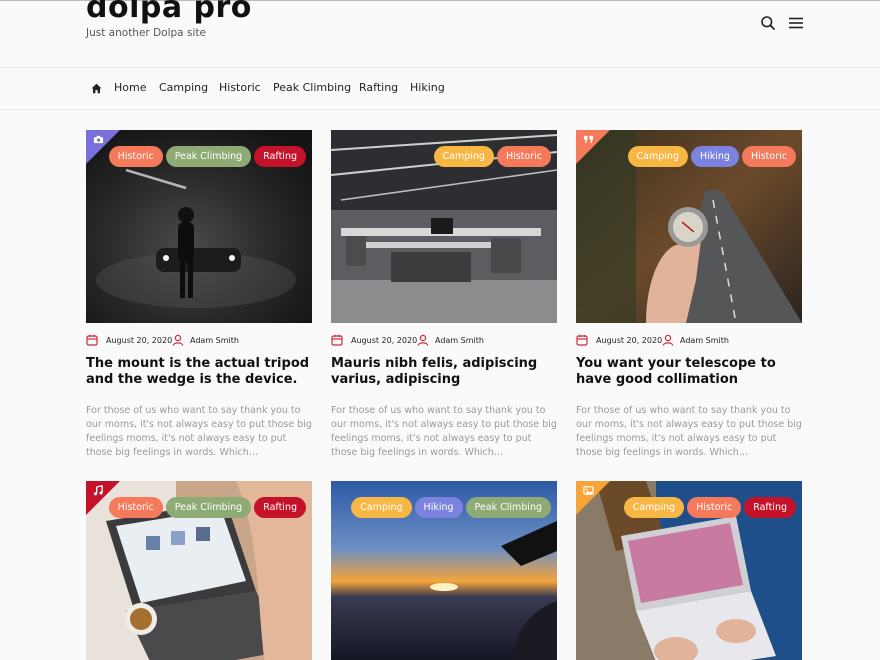 The height and width of the screenshot is (660, 880). I want to click on post-tags: Camping Hiking Peak Climbing, so click(451, 507).